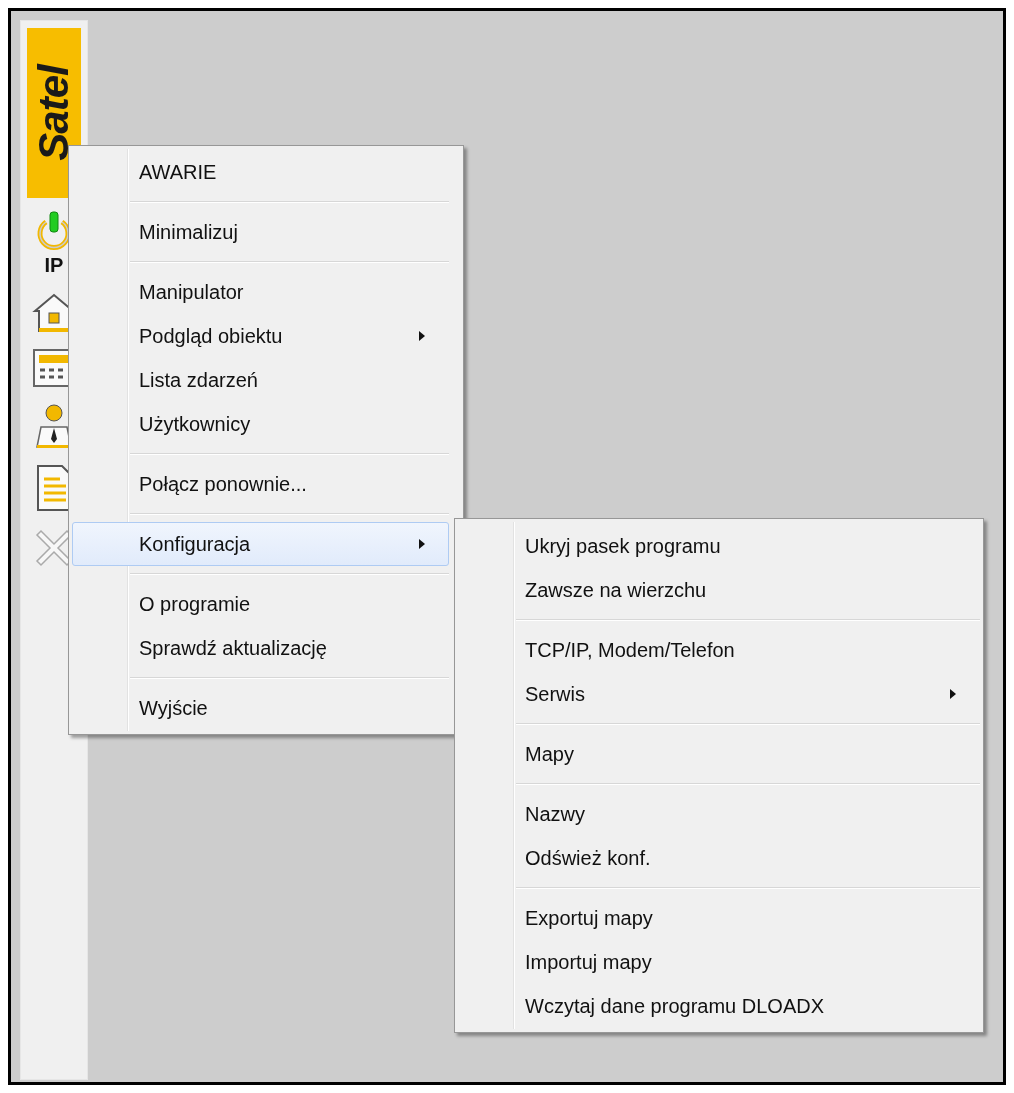 The width and height of the screenshot is (1014, 1093). Describe the element at coordinates (260, 604) in the screenshot. I see `menu-item: O programie` at that location.